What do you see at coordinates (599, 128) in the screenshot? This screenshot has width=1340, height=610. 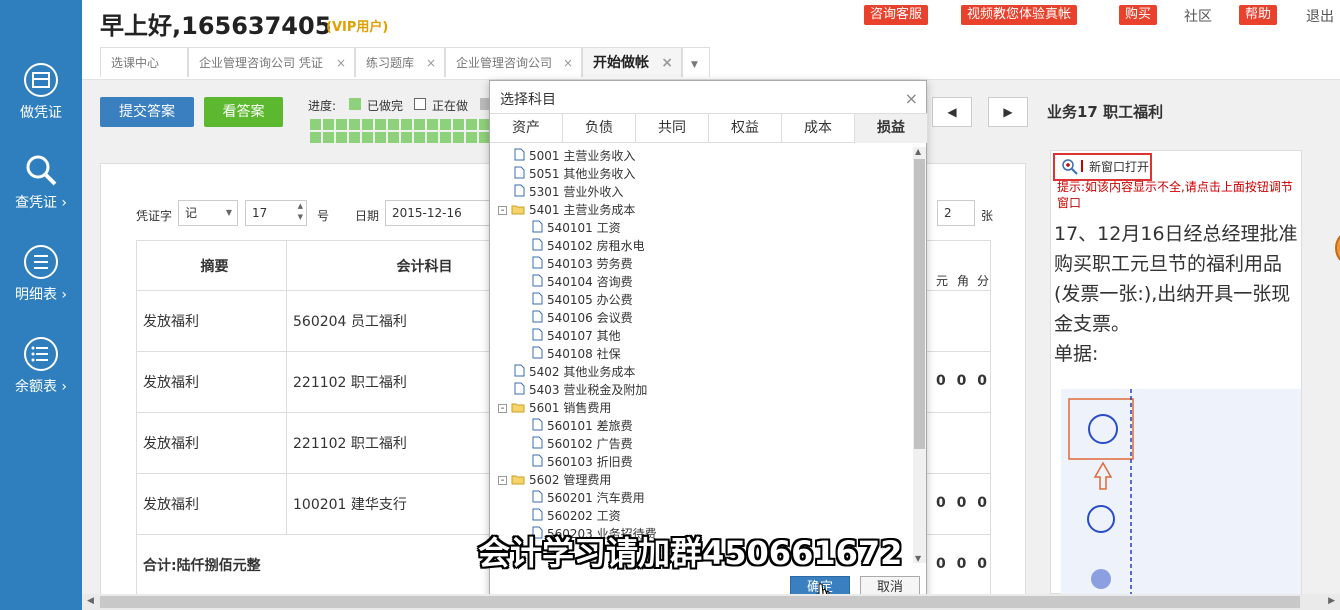 I see `tab-1: 负债` at bounding box center [599, 128].